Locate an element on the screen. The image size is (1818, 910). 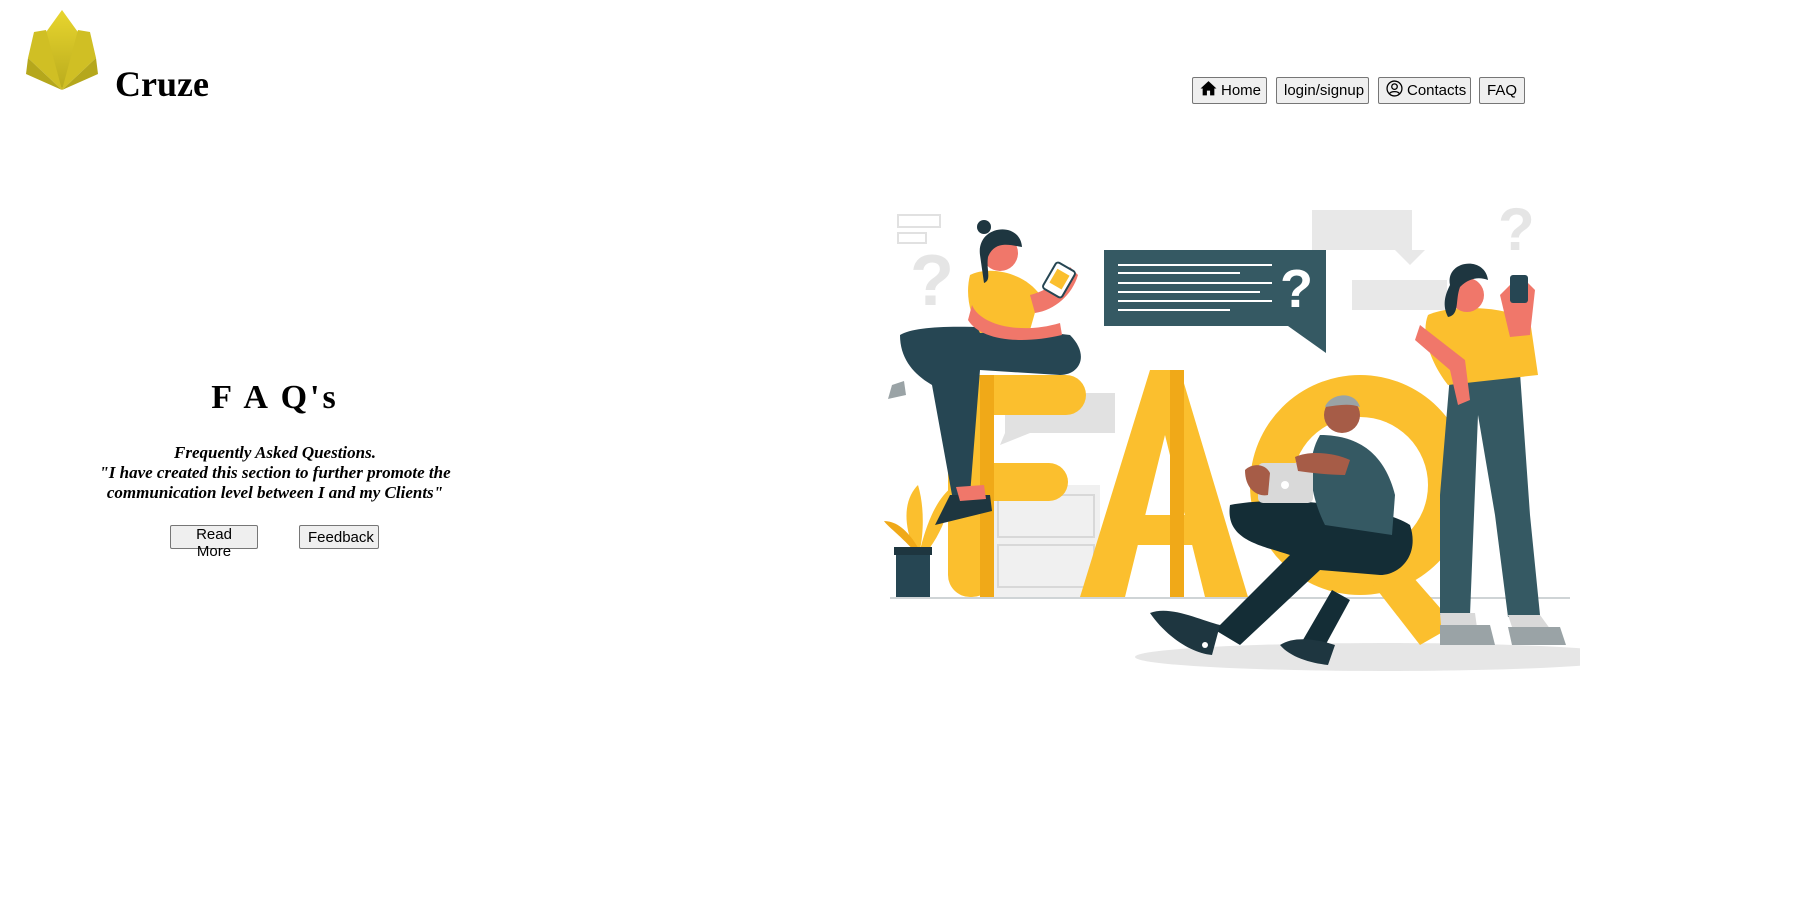
nav-contacts-label: Contacts is located at coordinates (1437, 90).